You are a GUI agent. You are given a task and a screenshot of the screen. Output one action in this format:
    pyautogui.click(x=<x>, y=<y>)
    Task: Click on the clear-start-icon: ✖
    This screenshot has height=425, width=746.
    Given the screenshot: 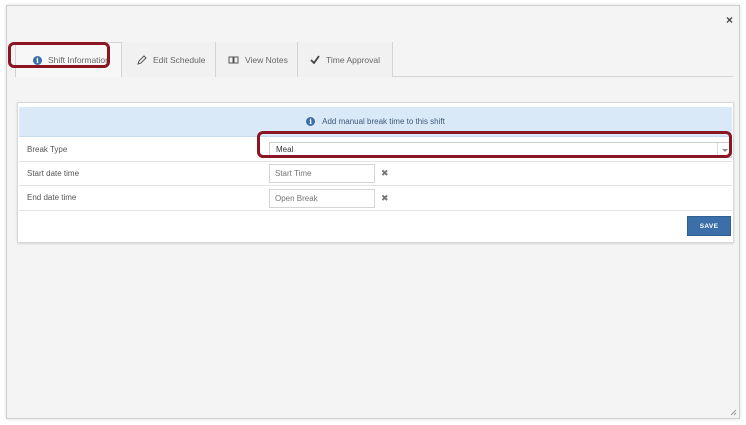 What is the action you would take?
    pyautogui.click(x=385, y=173)
    